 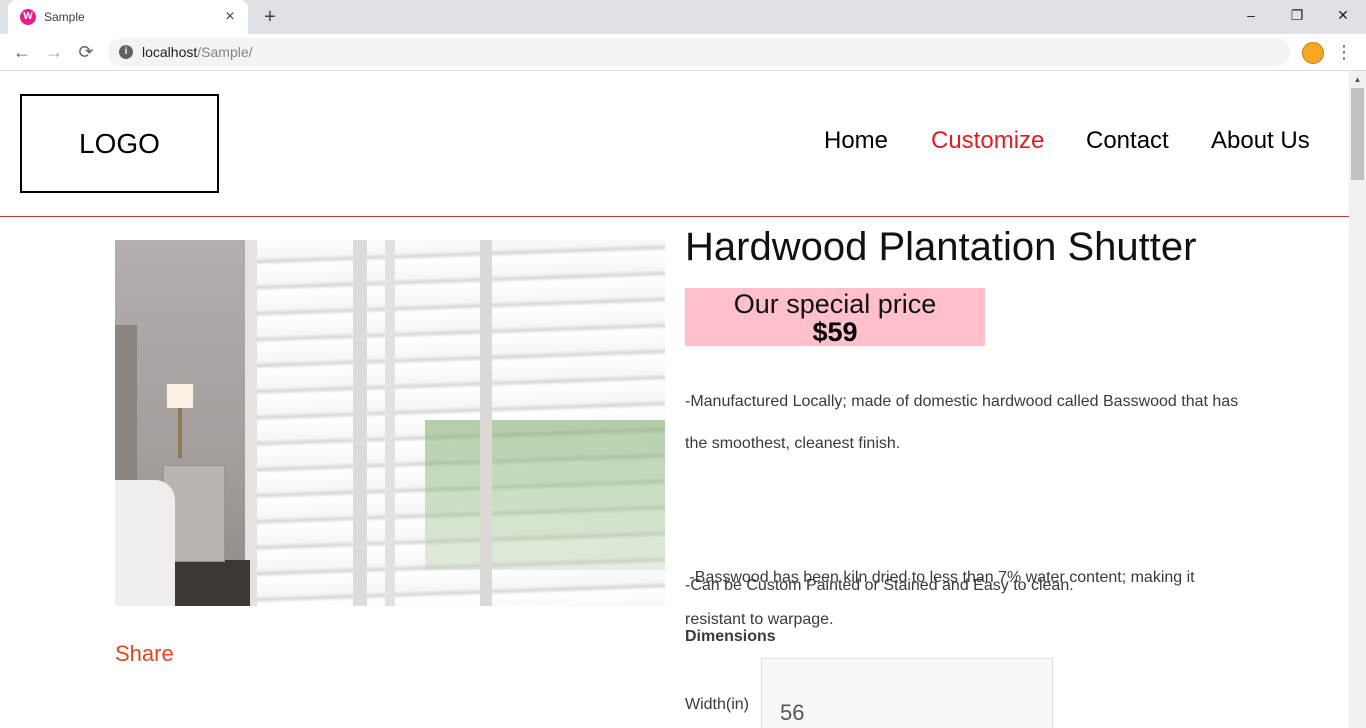 I want to click on url-text: localhost/Sample/, so click(x=197, y=52).